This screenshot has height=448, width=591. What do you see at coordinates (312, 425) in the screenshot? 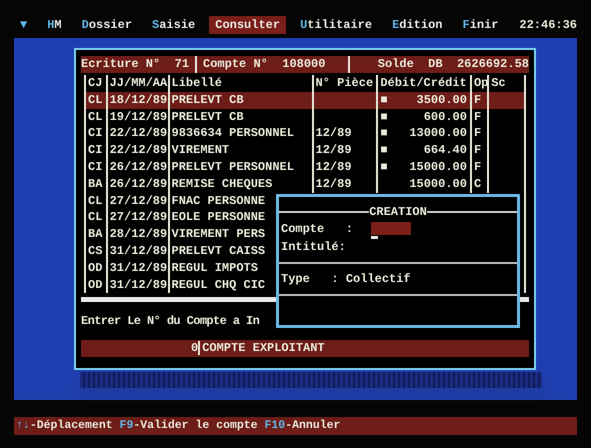
I see `shortcut-label: -Annuler` at bounding box center [312, 425].